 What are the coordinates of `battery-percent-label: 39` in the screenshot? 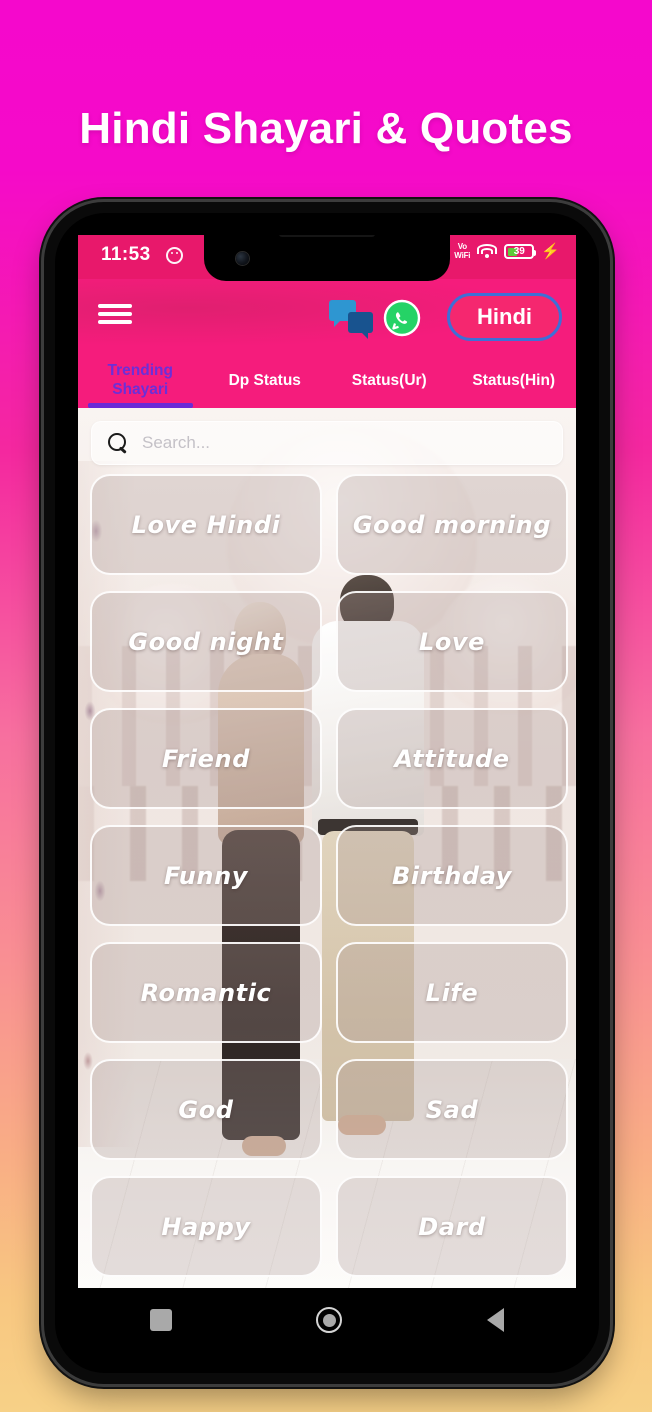 It's located at (519, 251).